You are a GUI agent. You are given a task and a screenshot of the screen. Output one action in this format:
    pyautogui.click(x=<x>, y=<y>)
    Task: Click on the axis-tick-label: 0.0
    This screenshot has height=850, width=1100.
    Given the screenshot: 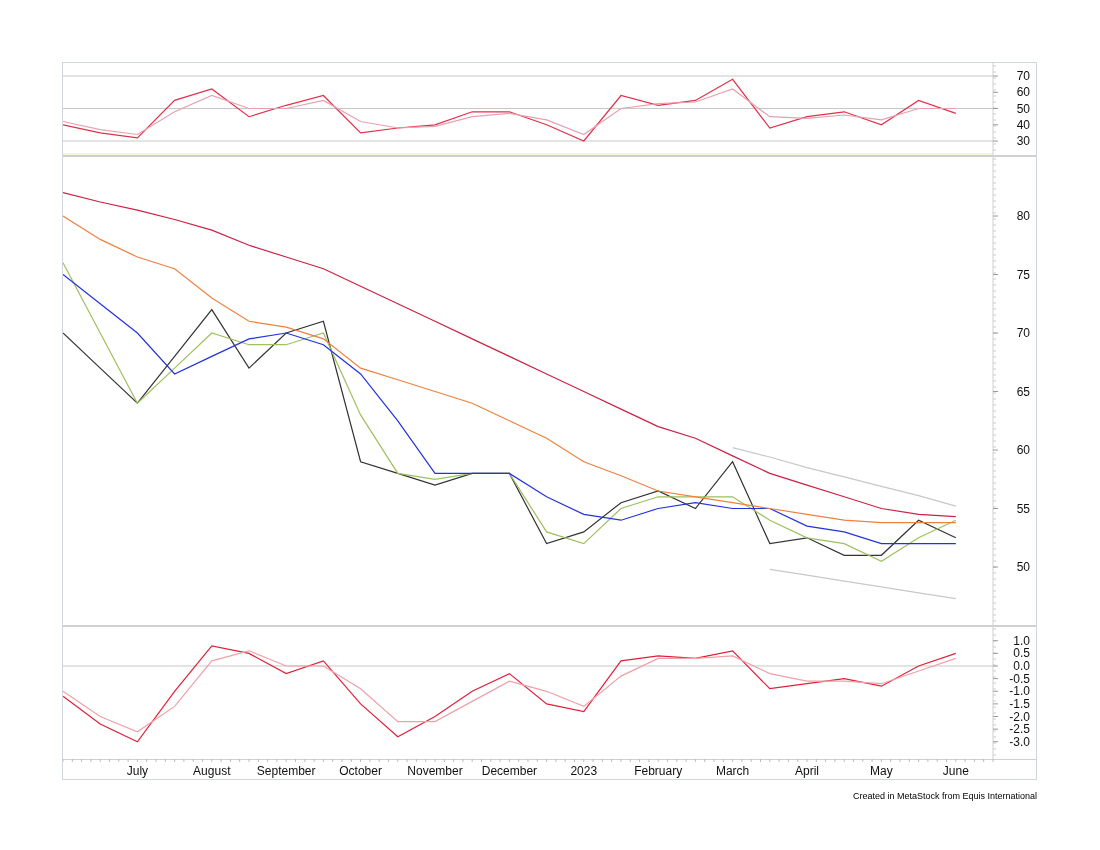 What is the action you would take?
    pyautogui.click(x=1021, y=666)
    